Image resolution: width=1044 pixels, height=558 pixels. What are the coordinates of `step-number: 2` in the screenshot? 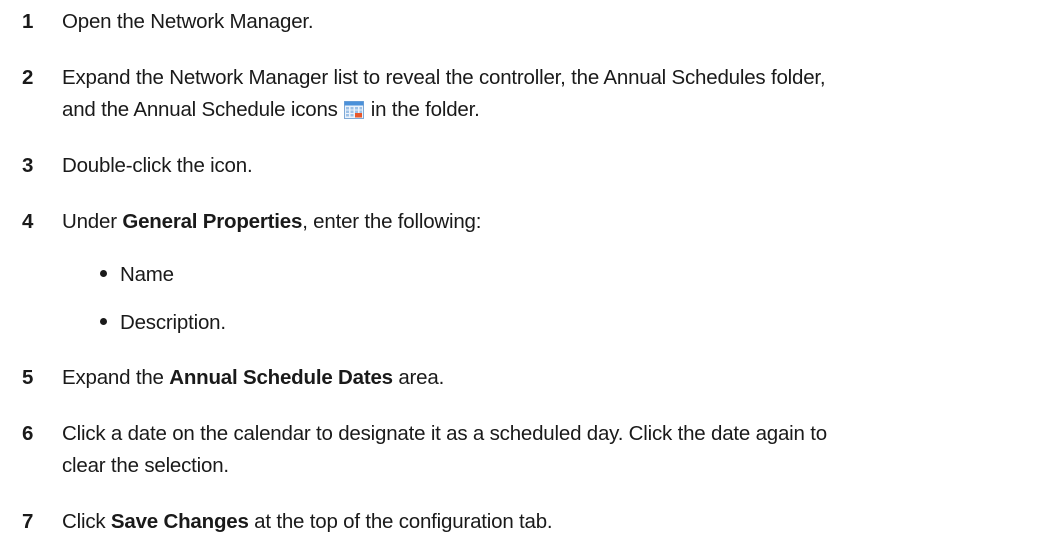 It's located at (28, 77).